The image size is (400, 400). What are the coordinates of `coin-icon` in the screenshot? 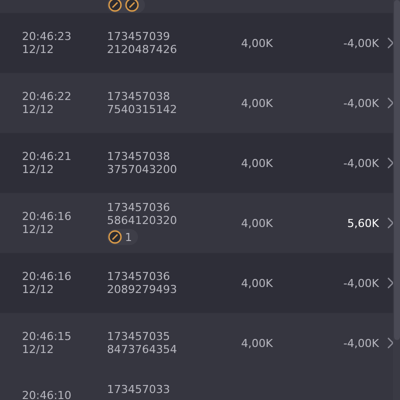 It's located at (115, 237).